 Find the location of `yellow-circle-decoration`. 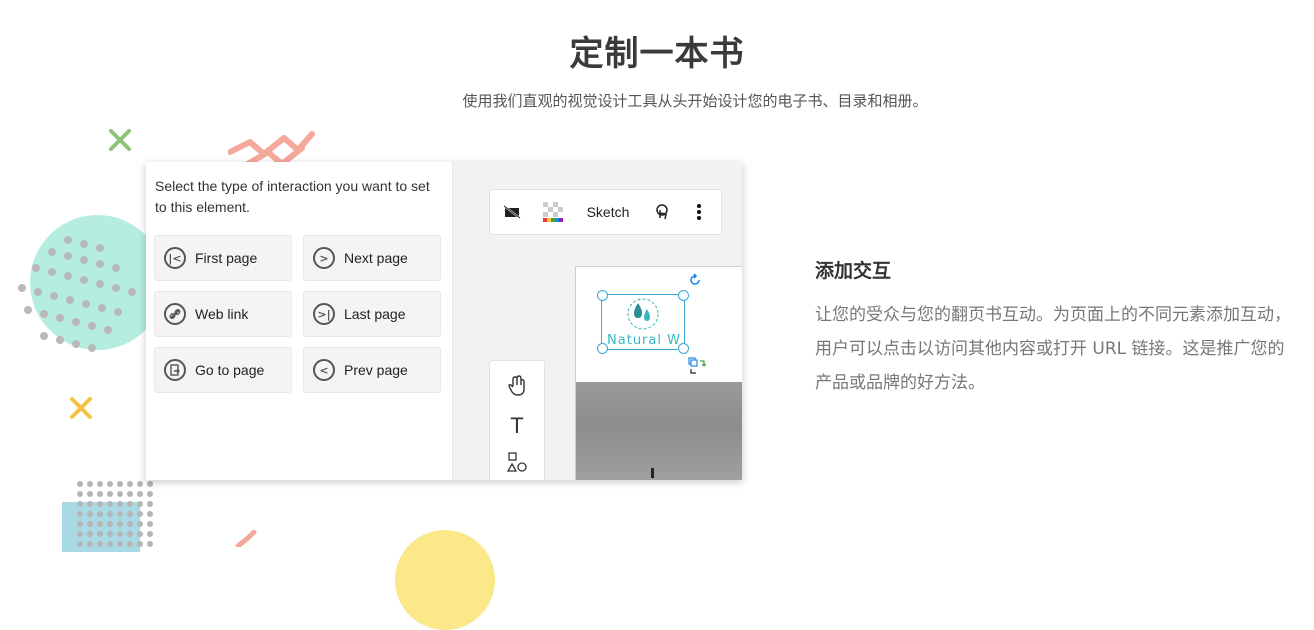

yellow-circle-decoration is located at coordinates (445, 580).